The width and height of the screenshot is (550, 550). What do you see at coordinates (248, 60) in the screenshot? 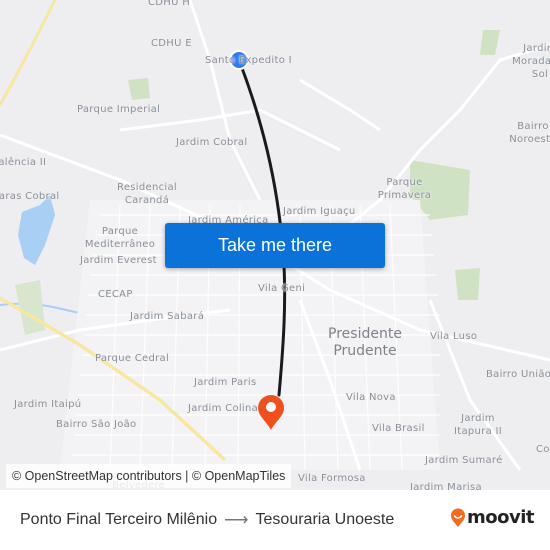
I see `map-label: Santo Expedito I` at bounding box center [248, 60].